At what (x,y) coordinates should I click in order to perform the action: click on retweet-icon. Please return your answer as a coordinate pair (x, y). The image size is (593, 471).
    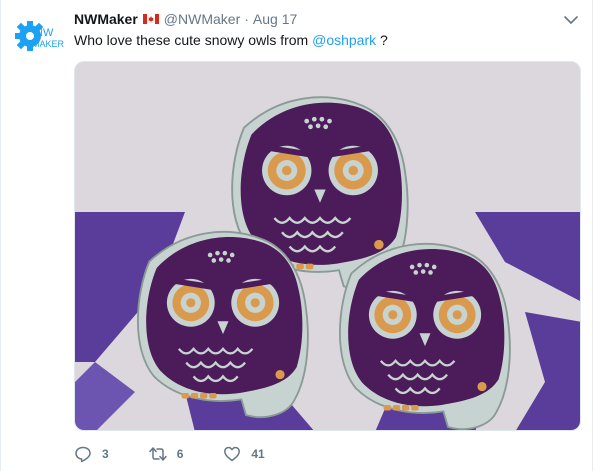
    Looking at the image, I should click on (157, 454).